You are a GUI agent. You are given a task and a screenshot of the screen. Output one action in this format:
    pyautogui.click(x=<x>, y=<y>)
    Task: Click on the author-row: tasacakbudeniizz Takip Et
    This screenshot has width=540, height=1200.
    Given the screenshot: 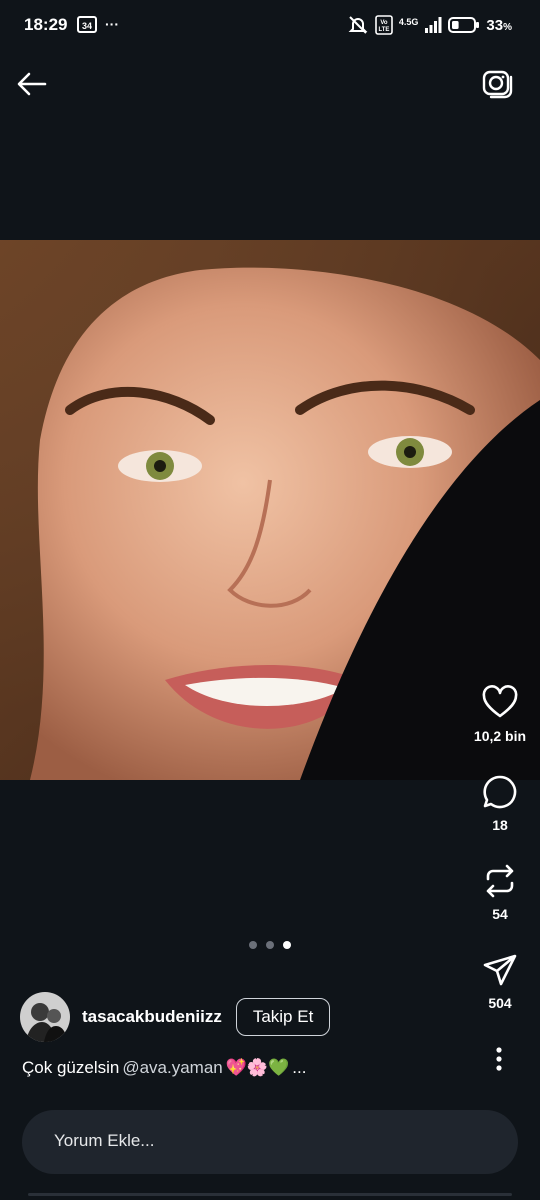 What is the action you would take?
    pyautogui.click(x=175, y=1017)
    